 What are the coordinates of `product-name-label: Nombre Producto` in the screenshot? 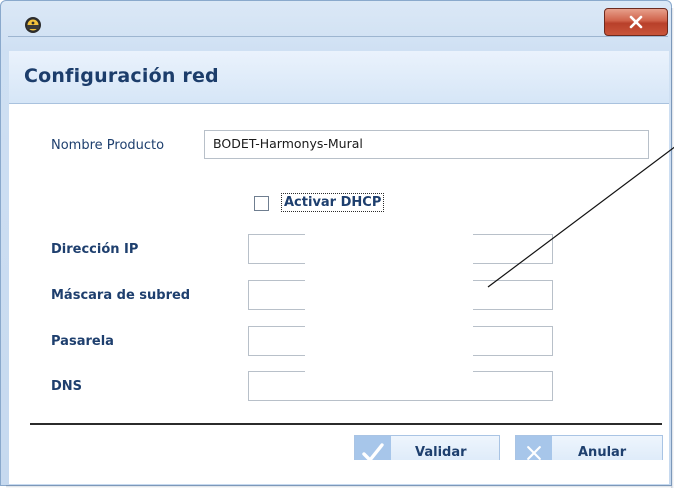 It's located at (108, 145).